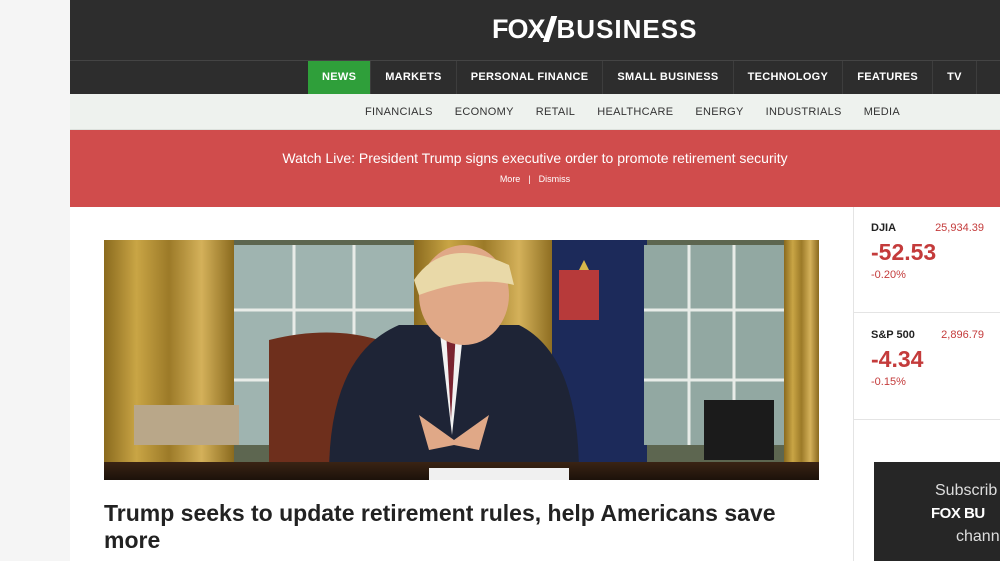  Describe the element at coordinates (789, 77) in the screenshot. I see `nav-item-technology: TECHNOLOGY` at that location.